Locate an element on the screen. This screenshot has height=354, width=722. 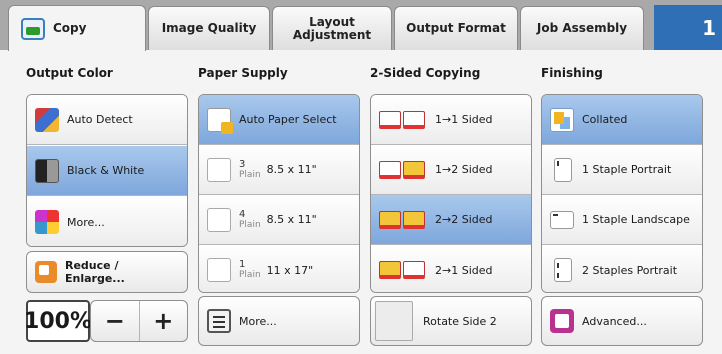
output-color-header: Output Color is located at coordinates (69, 73).